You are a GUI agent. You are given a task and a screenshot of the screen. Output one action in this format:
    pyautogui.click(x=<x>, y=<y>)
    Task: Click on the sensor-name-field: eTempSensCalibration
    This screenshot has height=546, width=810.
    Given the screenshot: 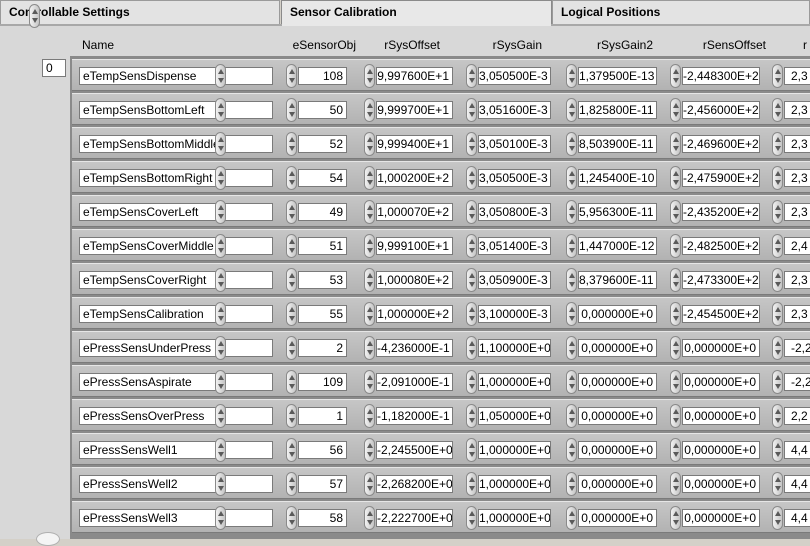 What is the action you would take?
    pyautogui.click(x=176, y=314)
    